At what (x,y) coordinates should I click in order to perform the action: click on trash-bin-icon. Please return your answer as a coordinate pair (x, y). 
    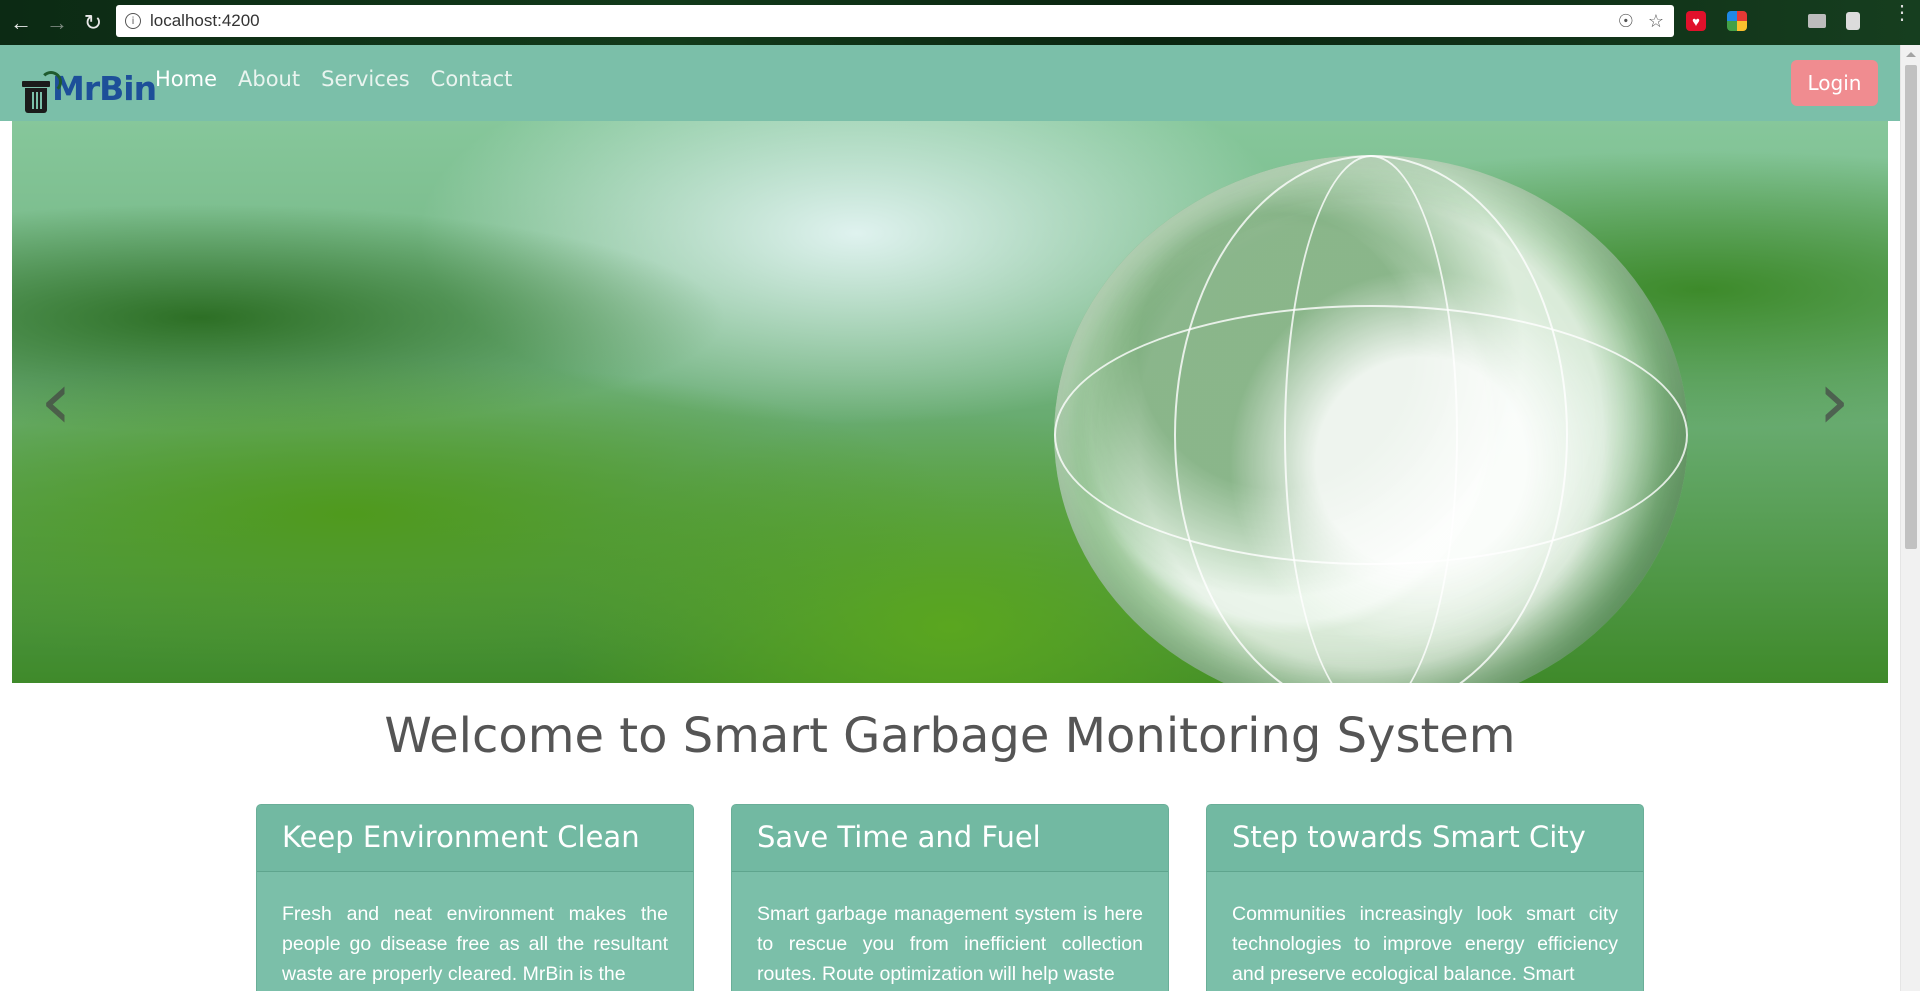
    Looking at the image, I should click on (42, 92).